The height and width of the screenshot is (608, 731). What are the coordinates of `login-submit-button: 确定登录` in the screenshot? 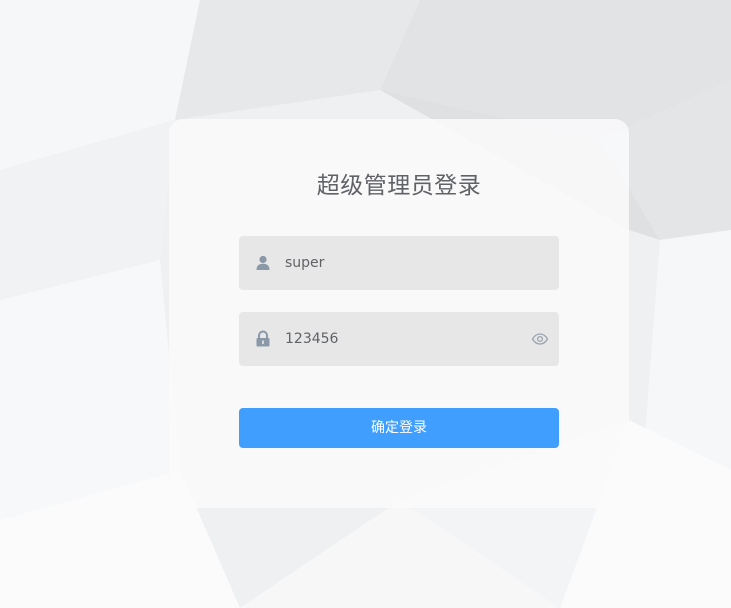 It's located at (399, 428).